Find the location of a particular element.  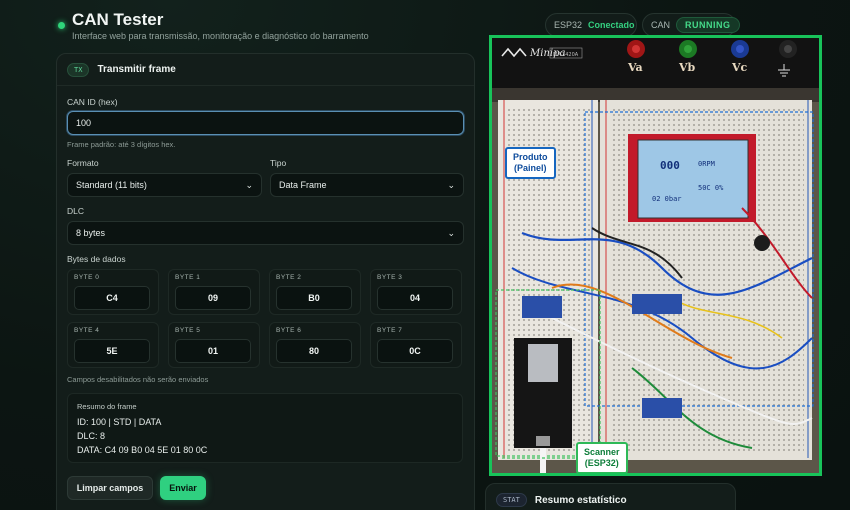

can-id-label: CAN ID (hex) is located at coordinates (92, 102).